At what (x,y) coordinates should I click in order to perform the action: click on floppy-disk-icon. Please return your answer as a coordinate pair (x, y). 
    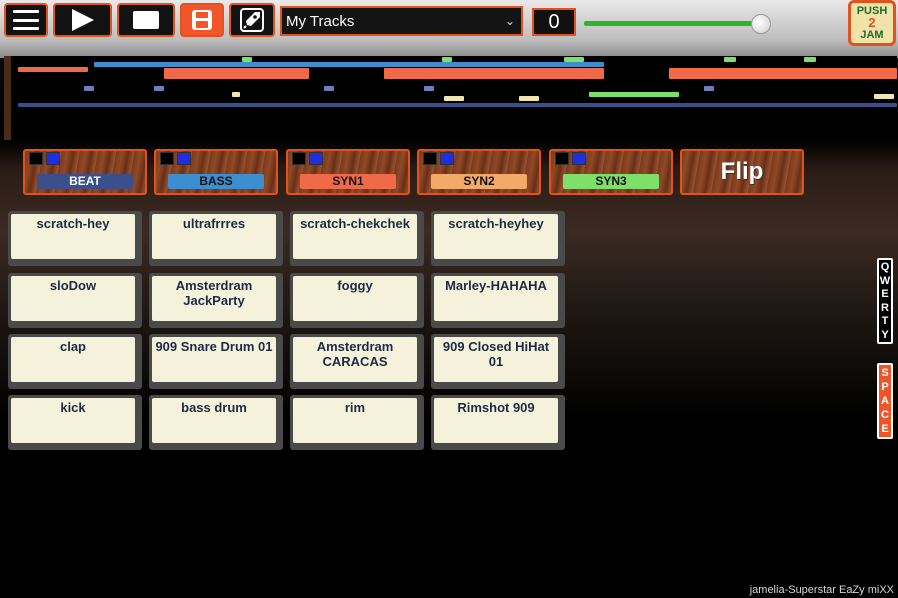
    Looking at the image, I should click on (202, 20).